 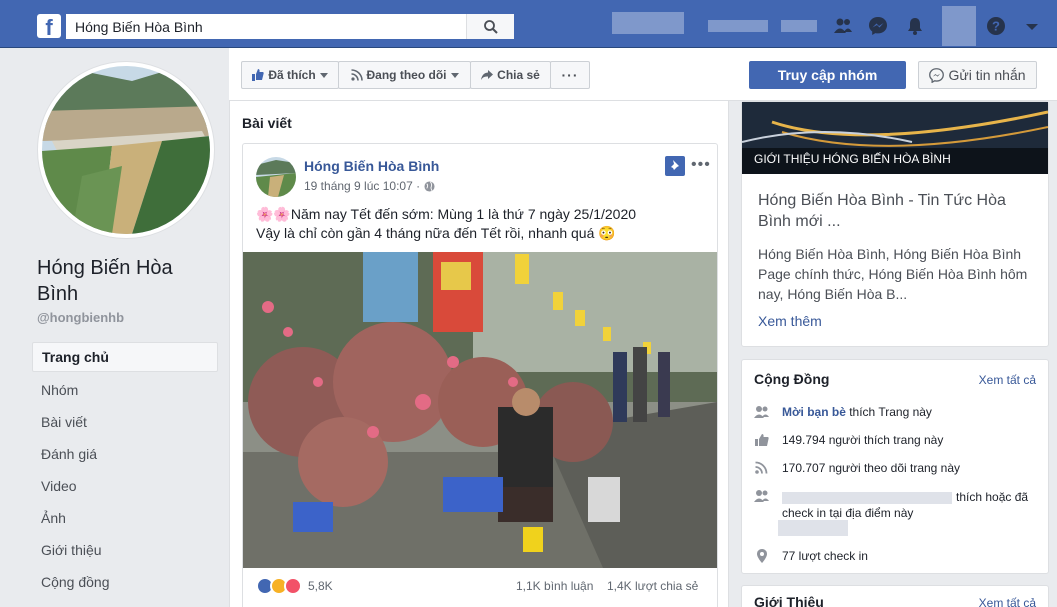 I want to click on following-button: Đang theo dõi, so click(x=404, y=75).